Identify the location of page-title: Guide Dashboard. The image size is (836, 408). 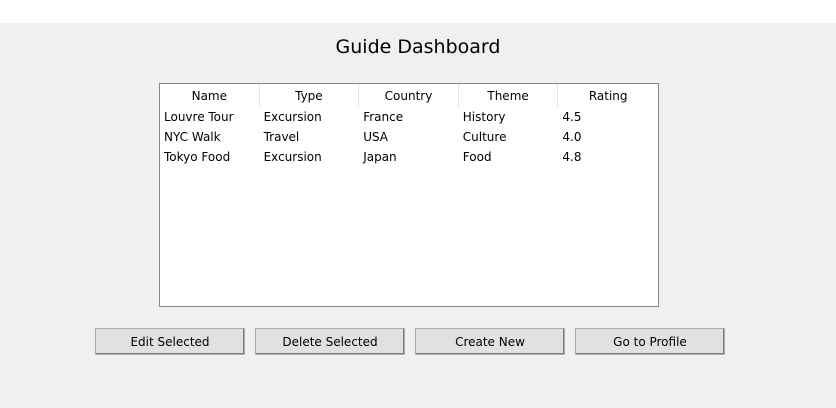
(418, 47).